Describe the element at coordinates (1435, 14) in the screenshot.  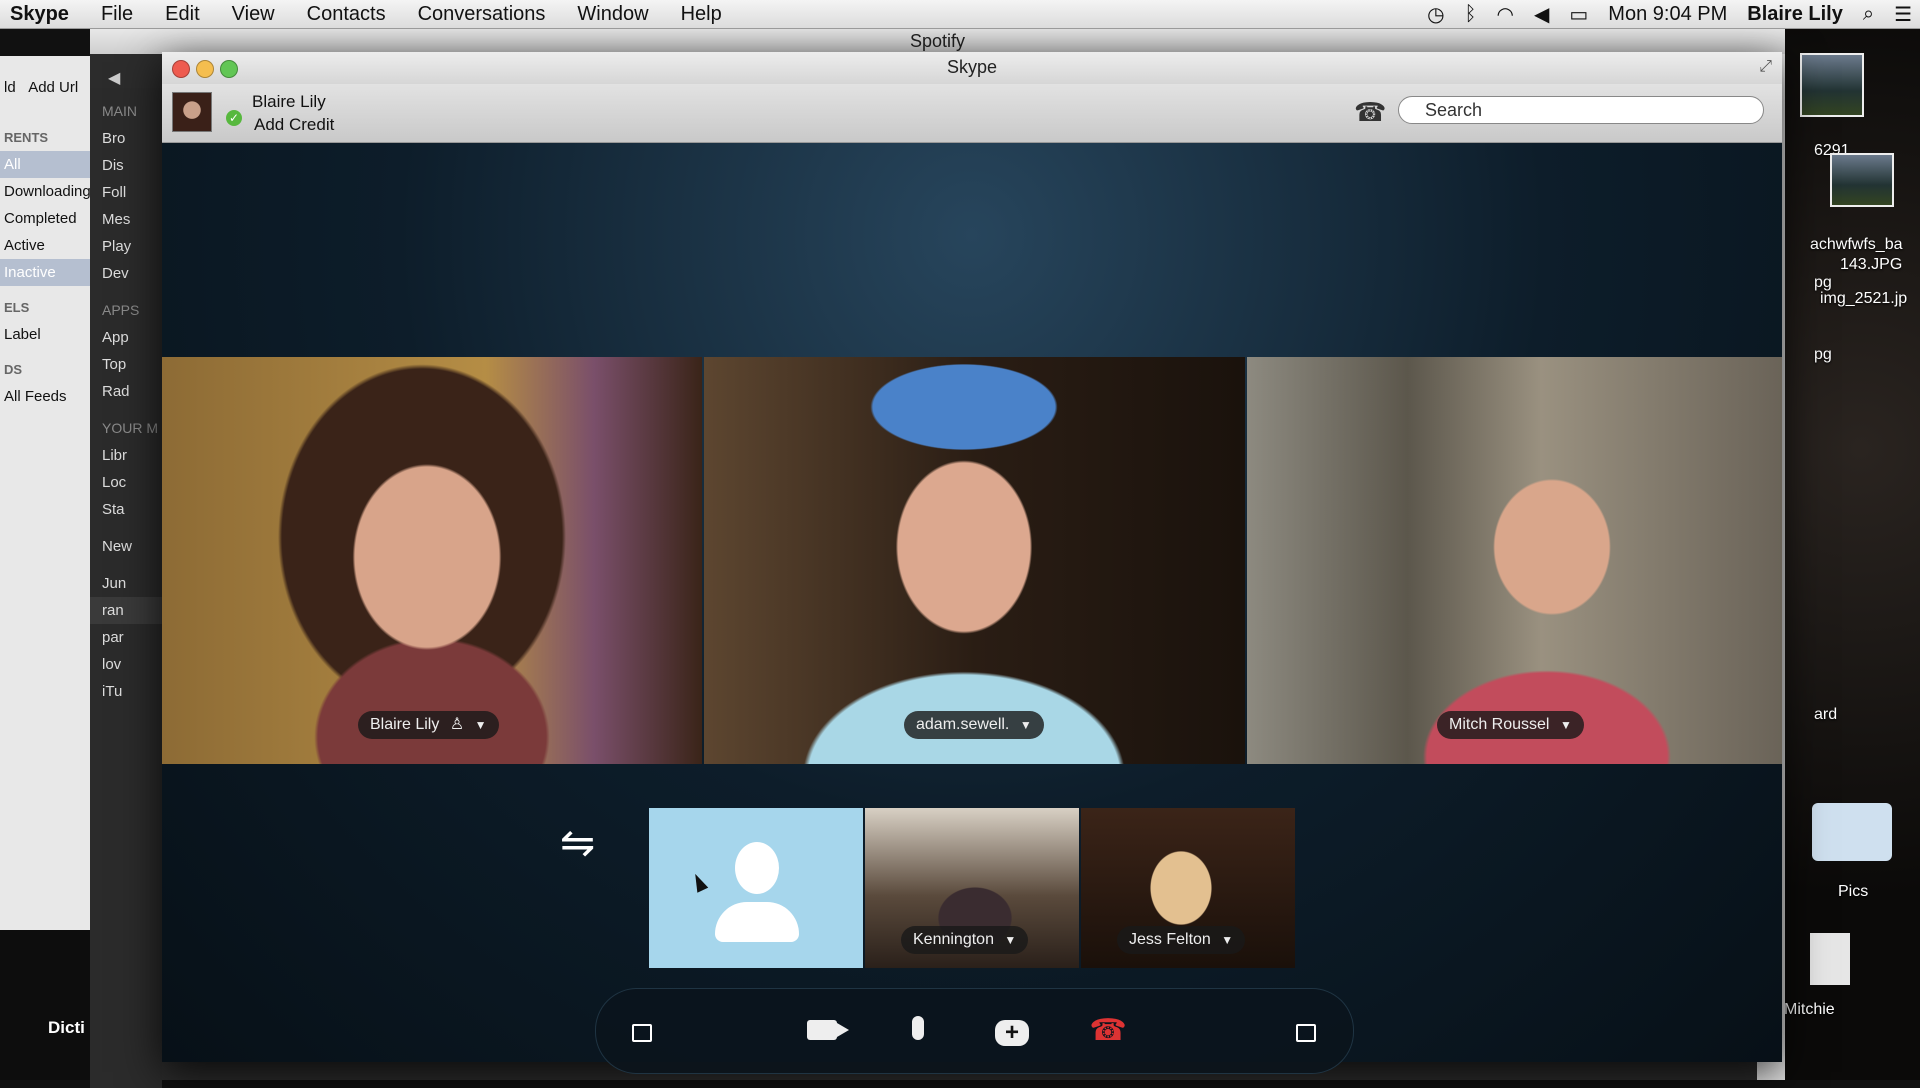
I see `time-machine-icon: ◷` at that location.